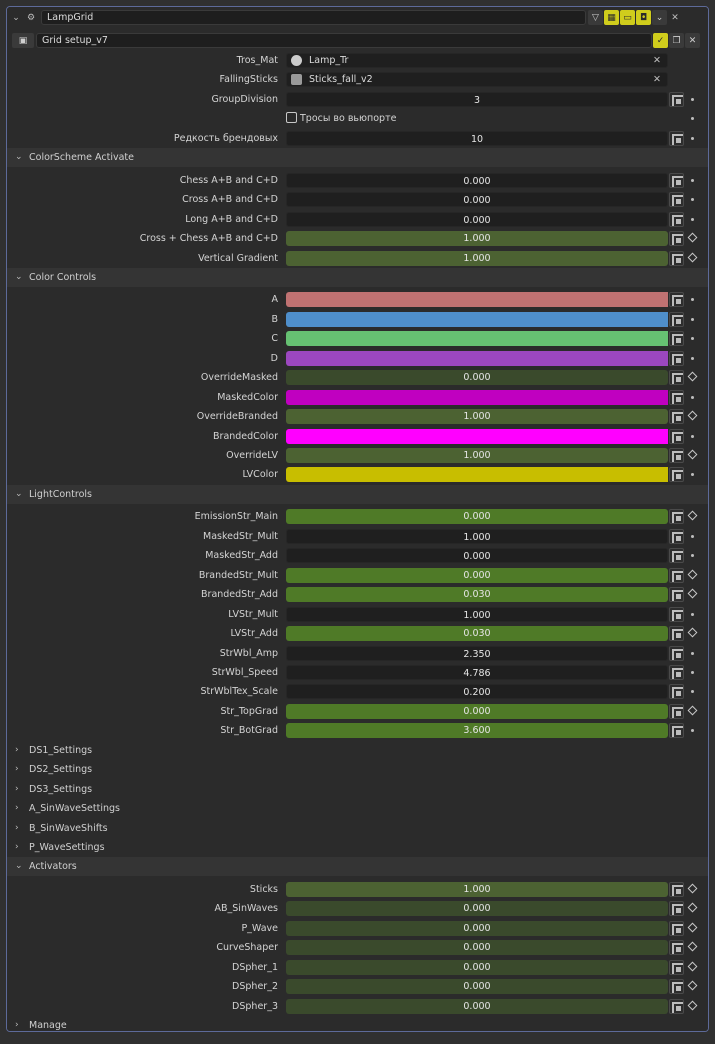 The width and height of the screenshot is (715, 1044). What do you see at coordinates (477, 653) in the screenshot?
I see `number-field: 2.350` at bounding box center [477, 653].